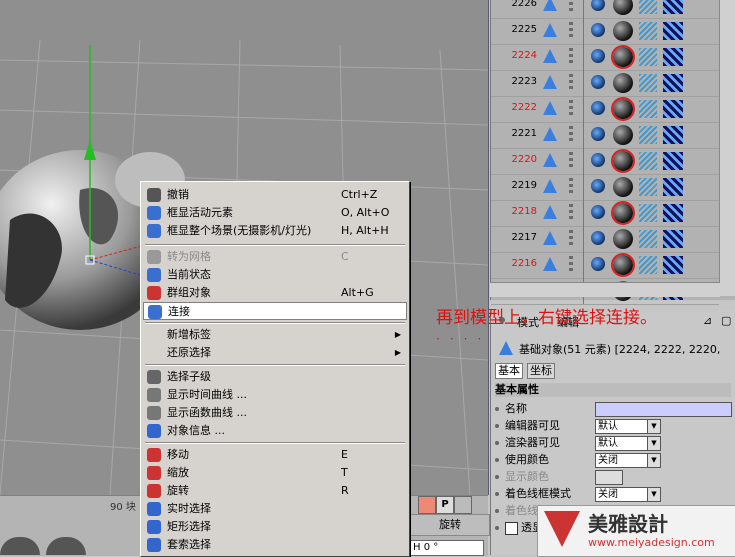 Image resolution: width=735 pixels, height=557 pixels. I want to click on object-row: 2221, so click(605, 135).